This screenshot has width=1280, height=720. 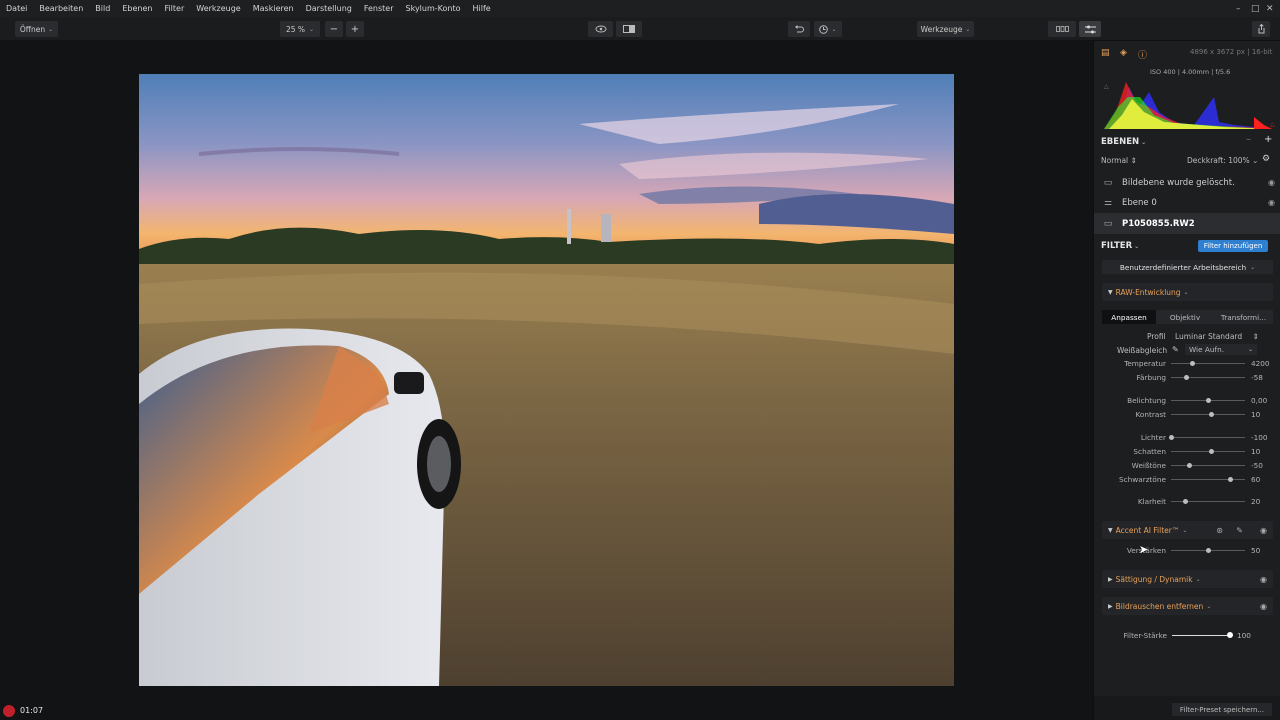 What do you see at coordinates (1105, 53) in the screenshot?
I see `histogram-icon: ▤` at bounding box center [1105, 53].